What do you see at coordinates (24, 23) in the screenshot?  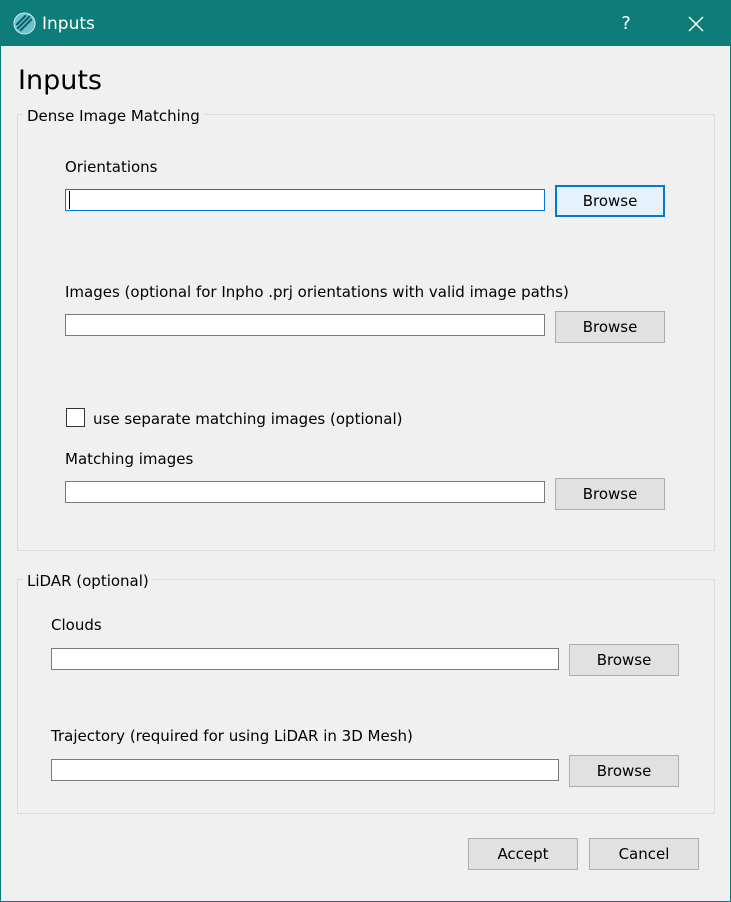 I see `app-logo-icon` at bounding box center [24, 23].